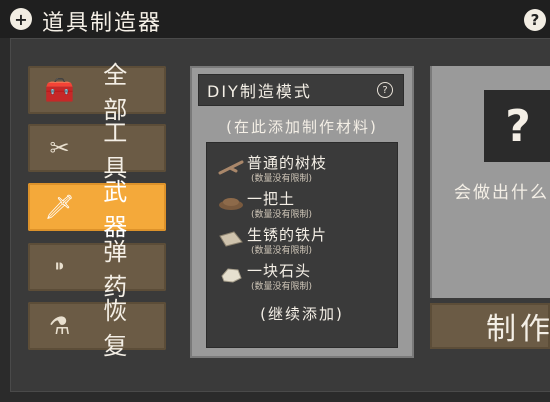  What do you see at coordinates (231, 239) in the screenshot?
I see `iron-plate-icon` at bounding box center [231, 239].